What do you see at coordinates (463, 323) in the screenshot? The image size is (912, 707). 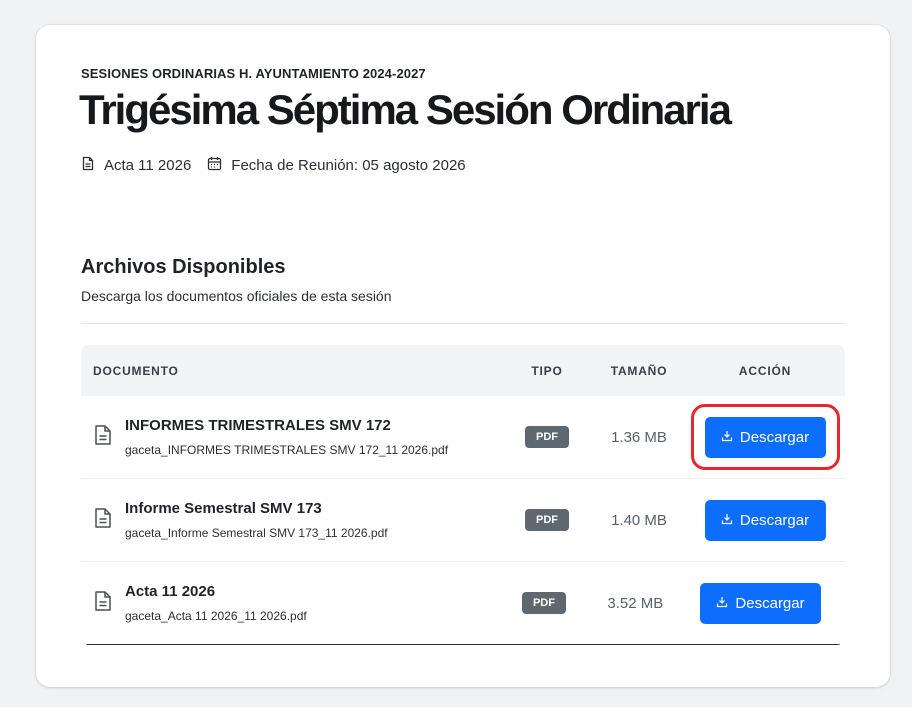 I see `divider` at bounding box center [463, 323].